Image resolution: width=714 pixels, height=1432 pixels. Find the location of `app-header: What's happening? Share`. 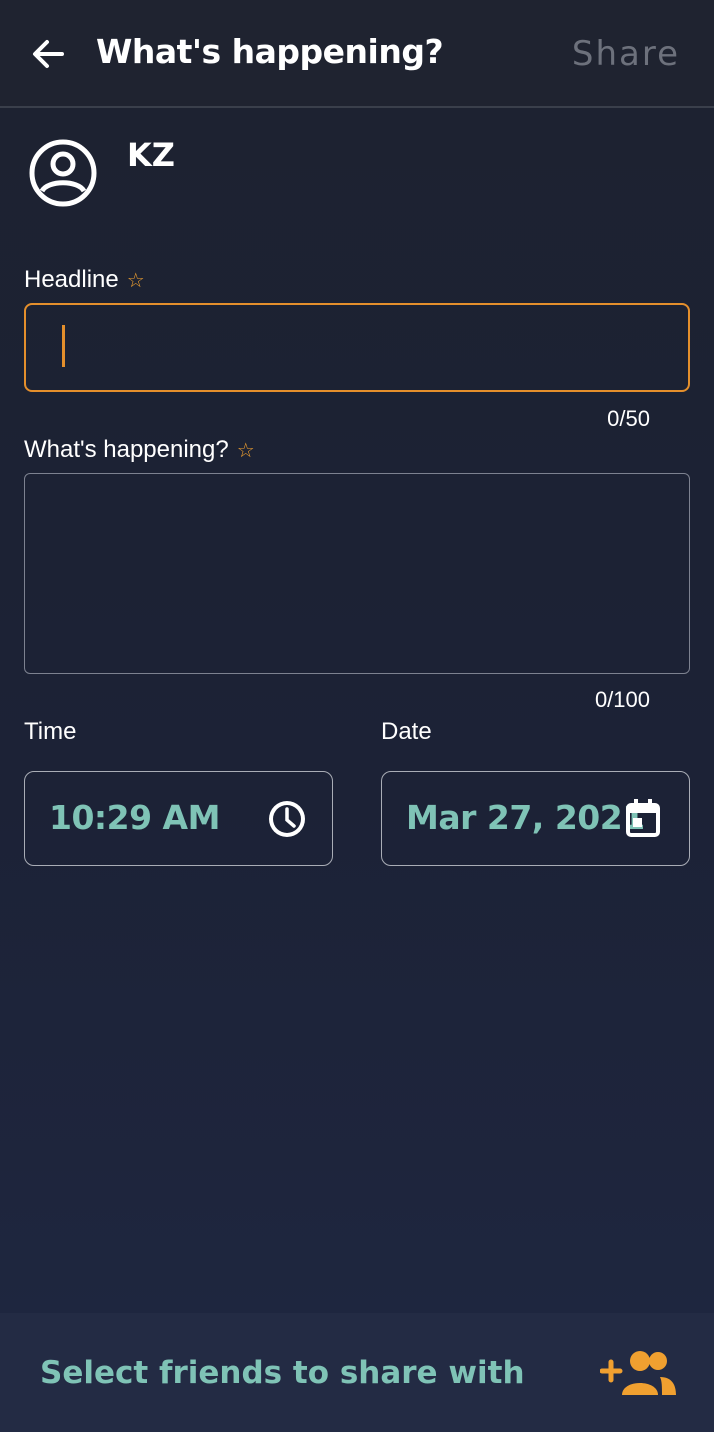

app-header: What's happening? Share is located at coordinates (357, 54).